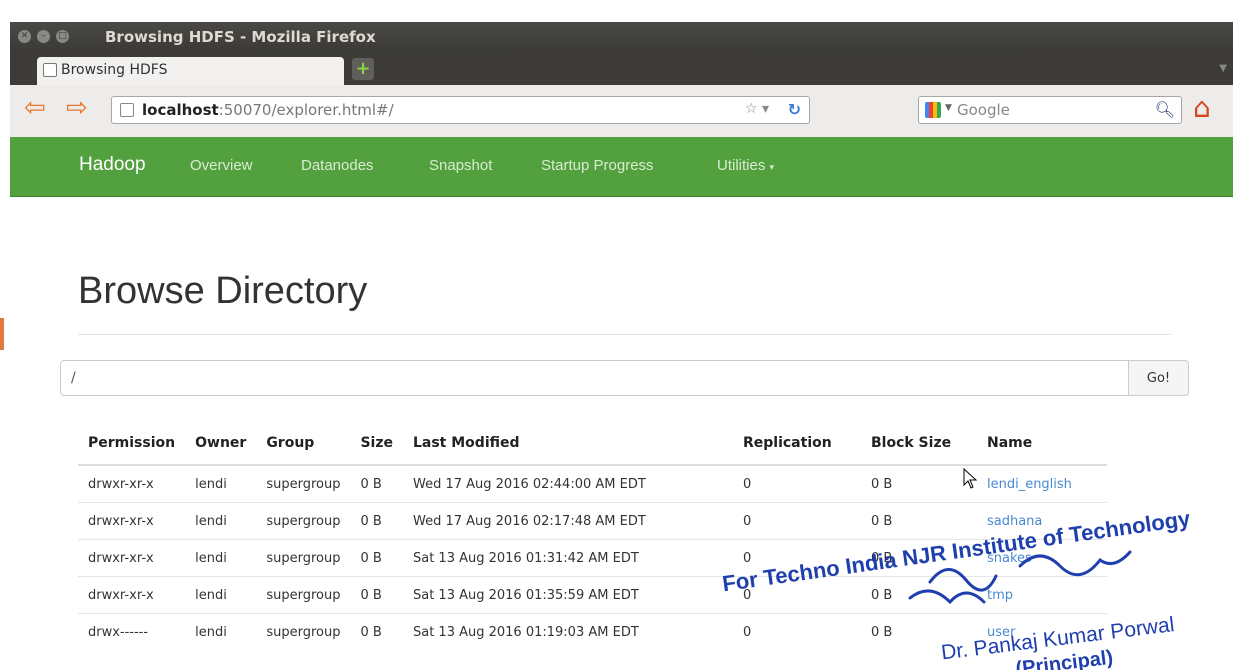 This screenshot has height=671, width=1233. I want to click on name-cell: lendi_english, so click(1041, 483).